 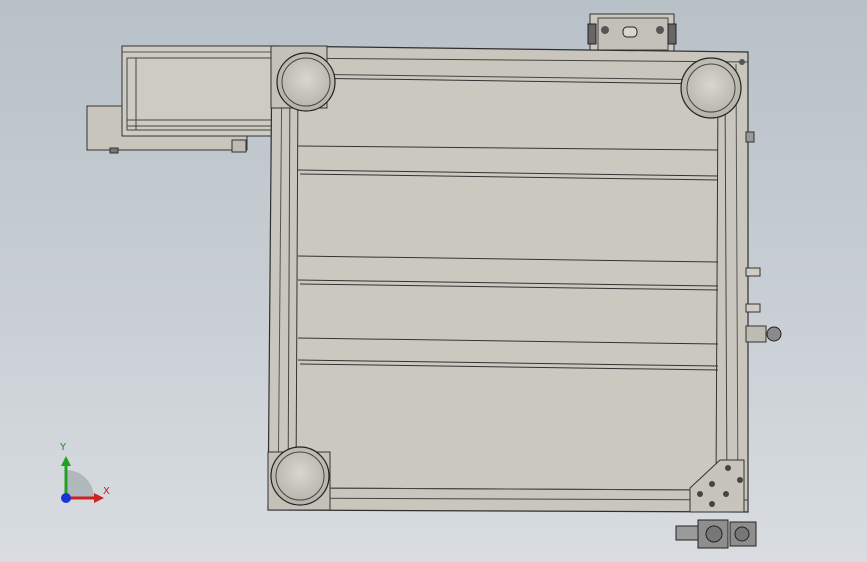 I want to click on top-mount-bracket, so click(x=632, y=34).